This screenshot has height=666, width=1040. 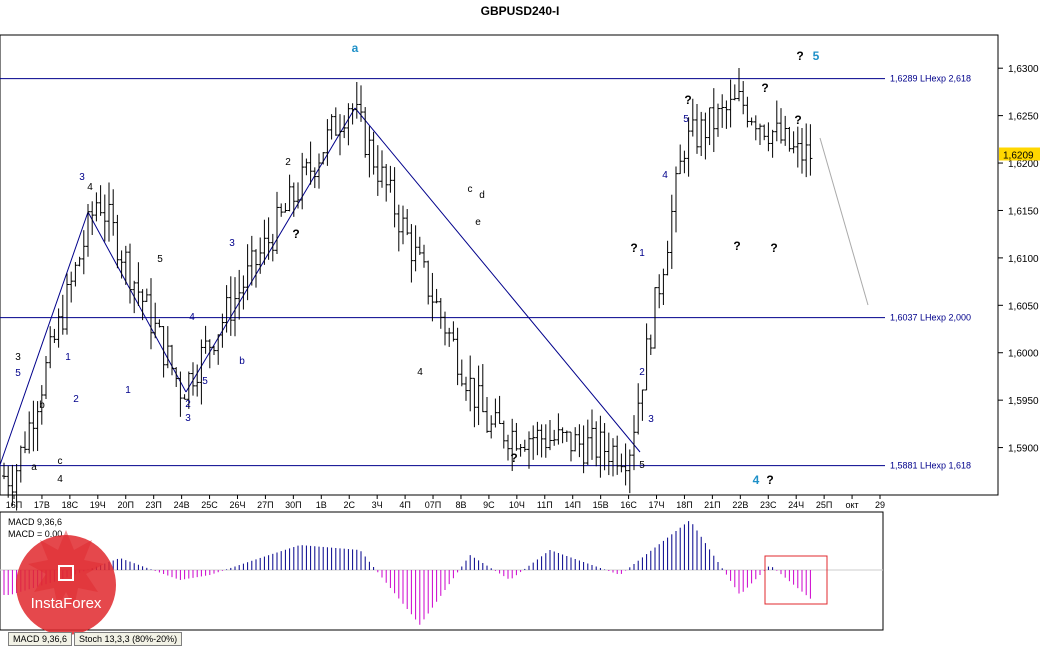 I want to click on x-tick-label: 16С, so click(x=628, y=505).